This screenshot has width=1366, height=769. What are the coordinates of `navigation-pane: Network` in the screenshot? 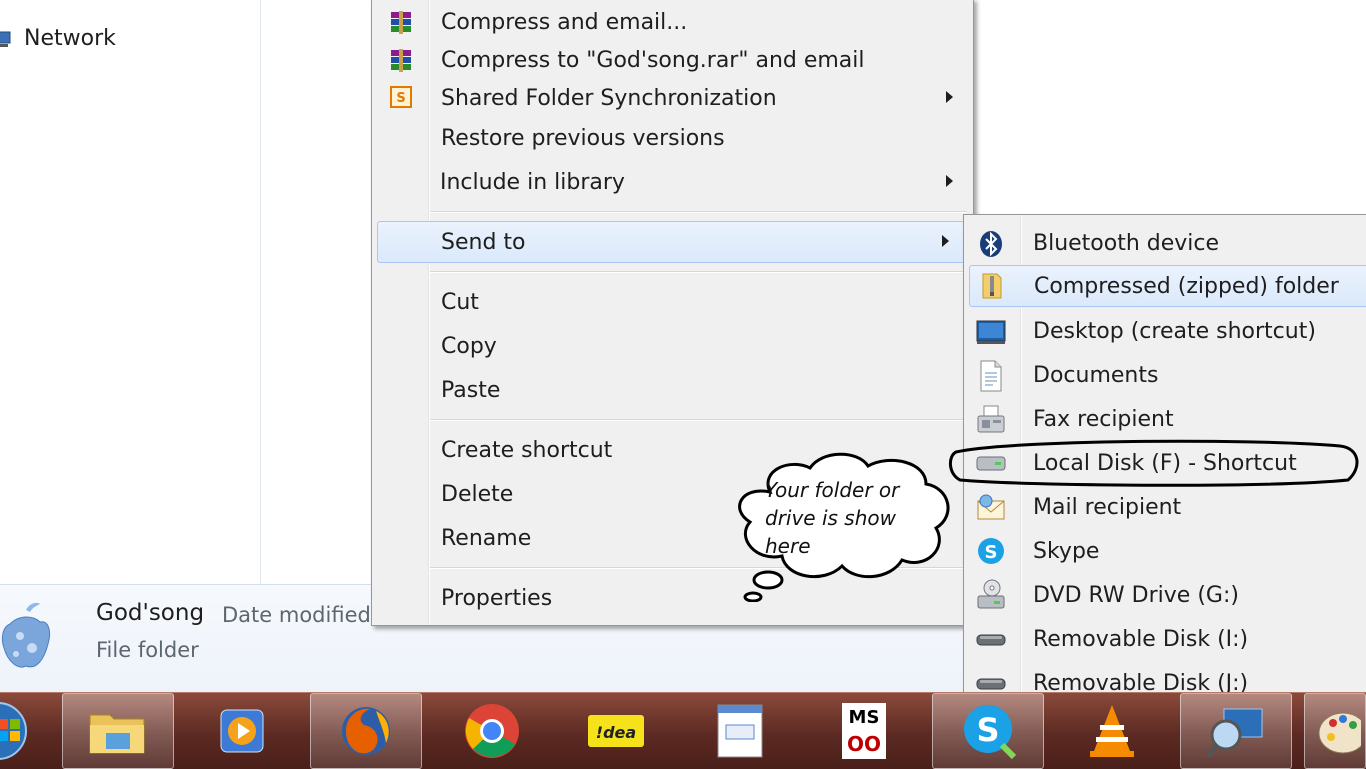 It's located at (130, 292).